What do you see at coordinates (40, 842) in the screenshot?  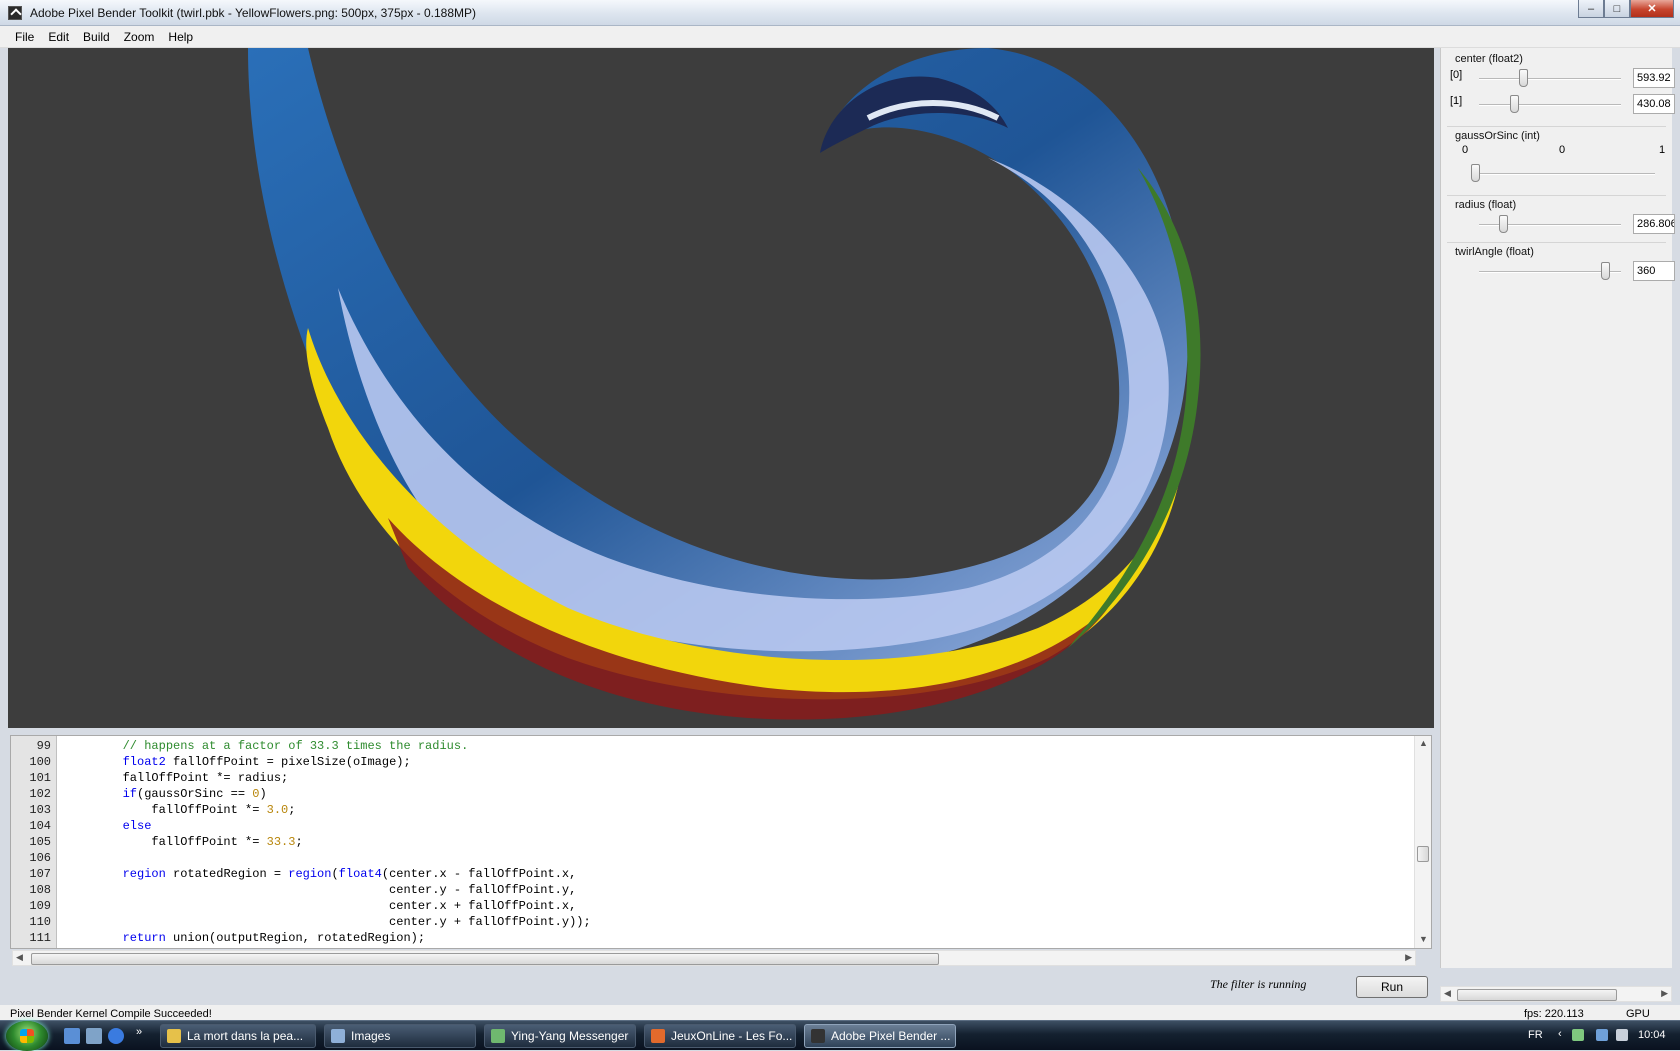 I see `line-number: 105` at bounding box center [40, 842].